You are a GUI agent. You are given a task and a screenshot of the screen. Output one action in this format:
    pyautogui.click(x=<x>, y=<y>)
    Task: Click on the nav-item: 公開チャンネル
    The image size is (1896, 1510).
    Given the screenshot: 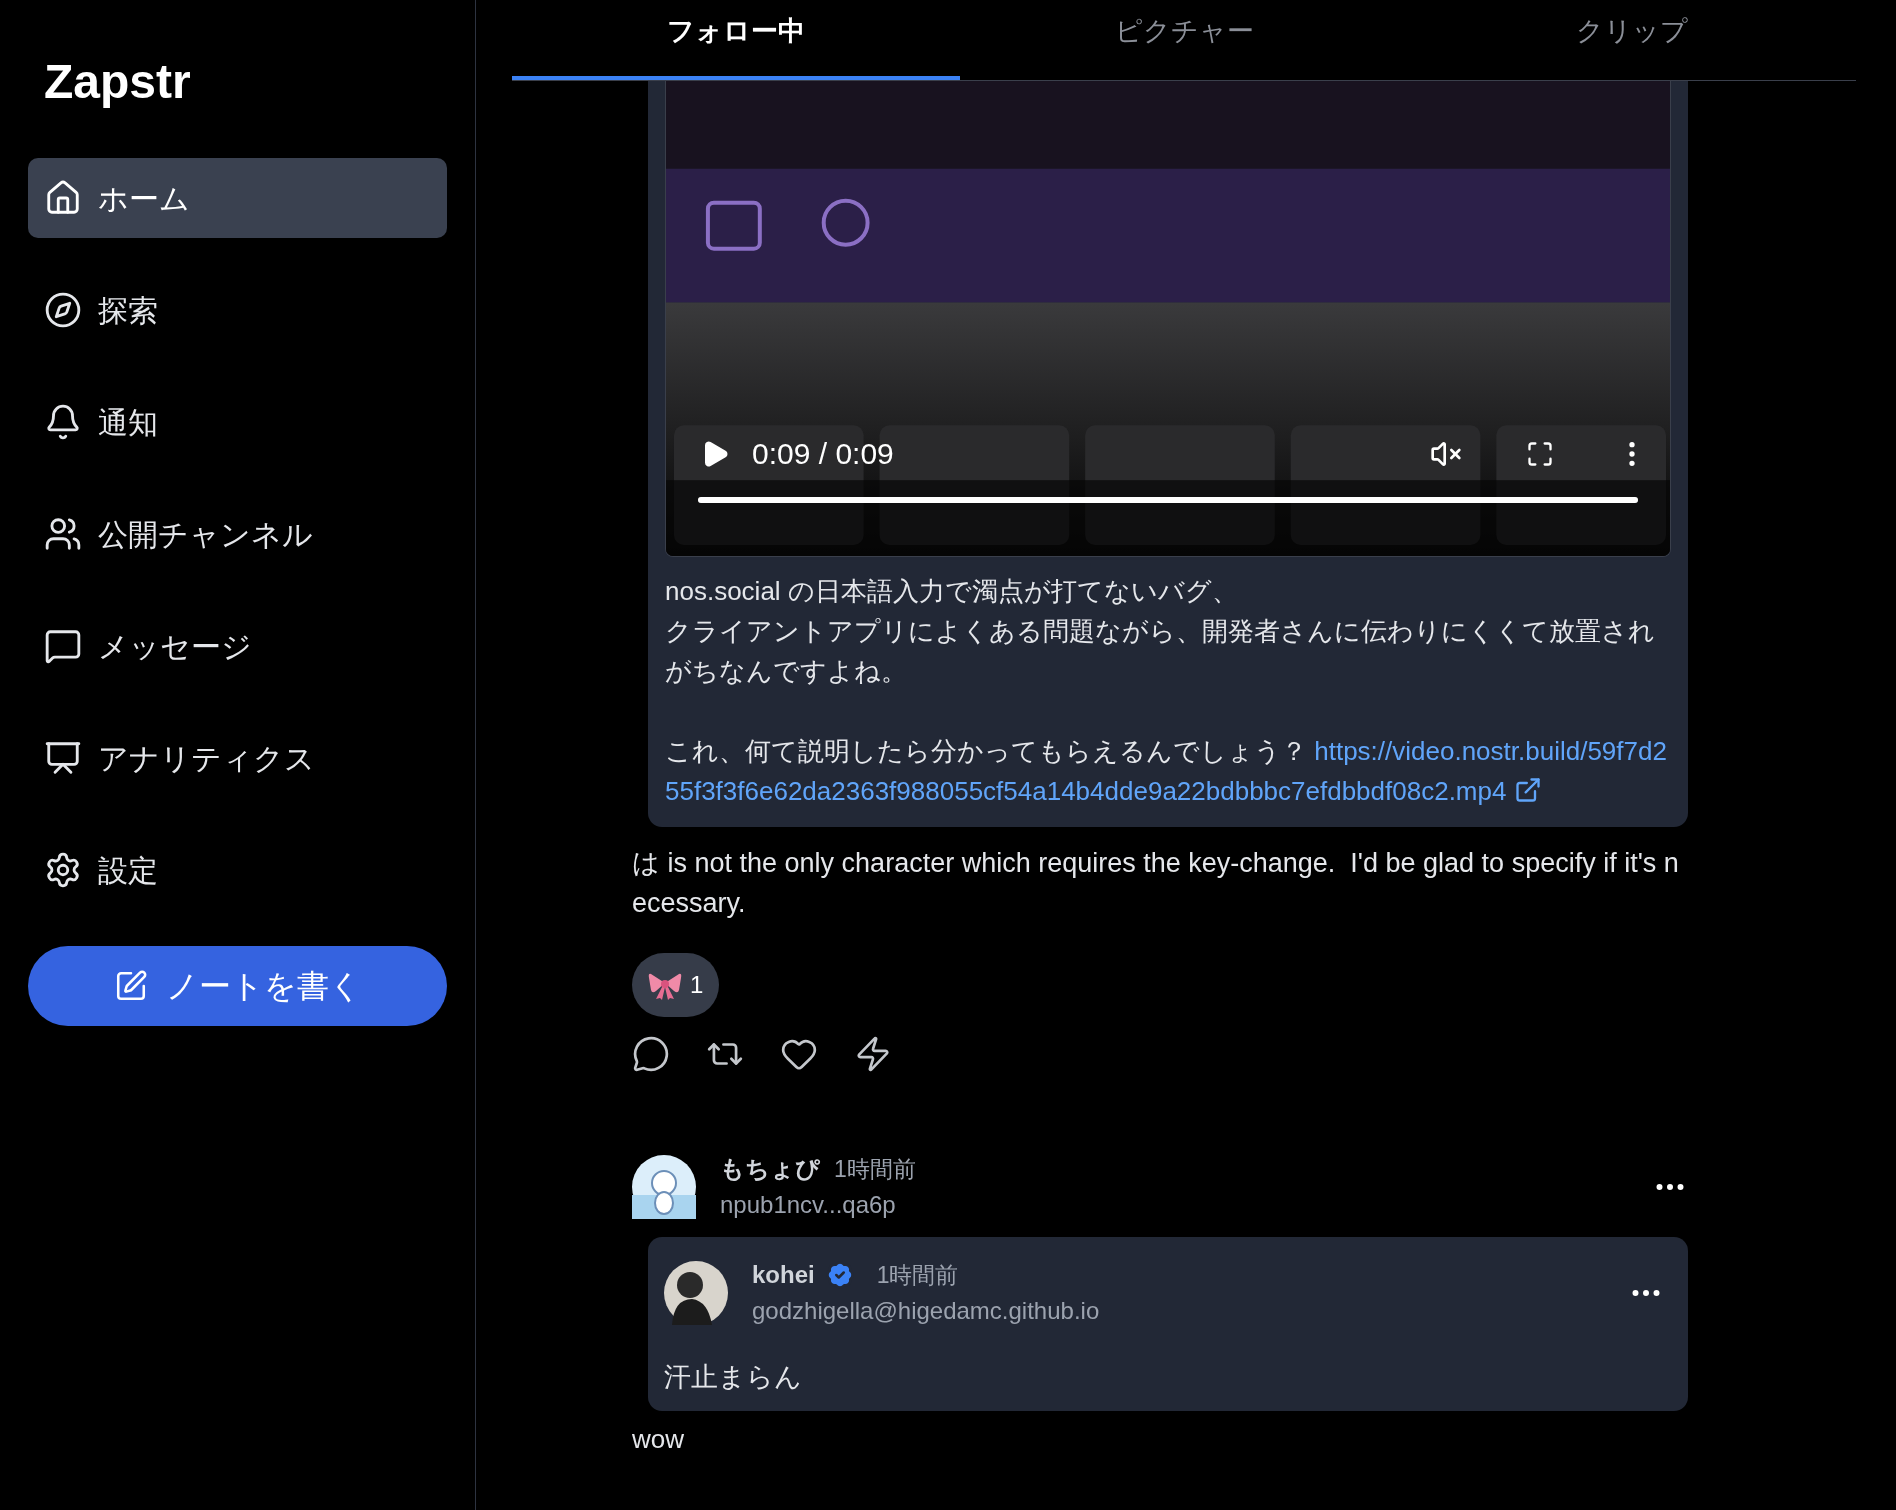 What is the action you would take?
    pyautogui.click(x=237, y=534)
    